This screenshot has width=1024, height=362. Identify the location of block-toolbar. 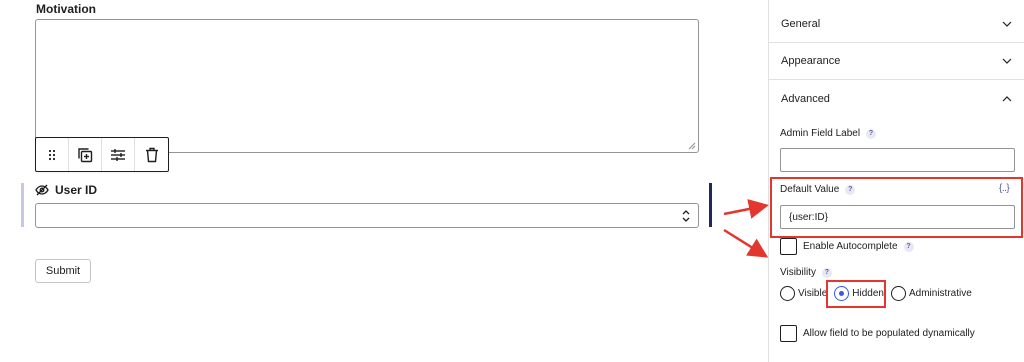
(102, 154).